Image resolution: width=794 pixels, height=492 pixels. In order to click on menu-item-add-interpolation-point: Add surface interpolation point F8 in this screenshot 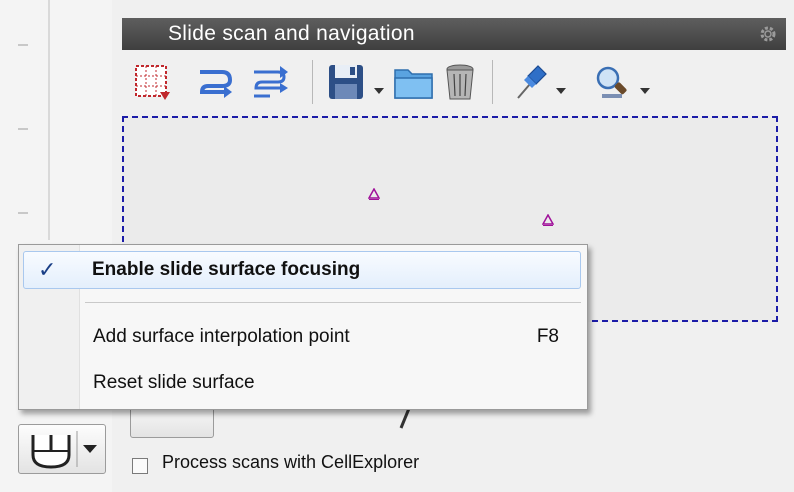, I will do `click(302, 337)`.